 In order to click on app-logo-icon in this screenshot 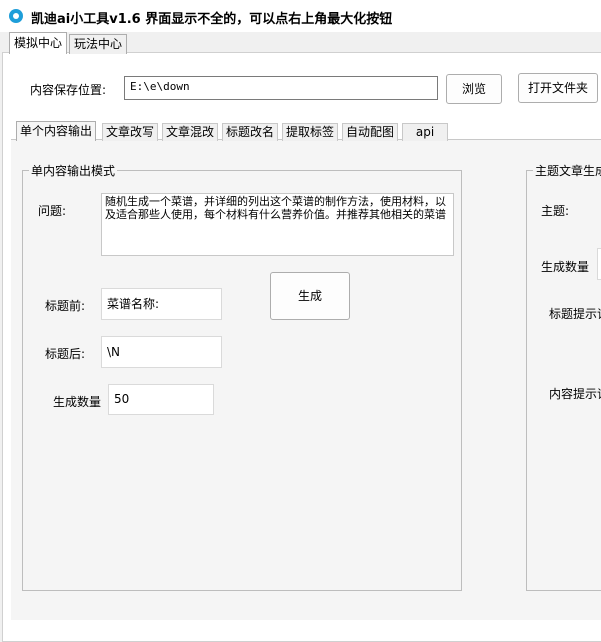, I will do `click(16, 16)`.